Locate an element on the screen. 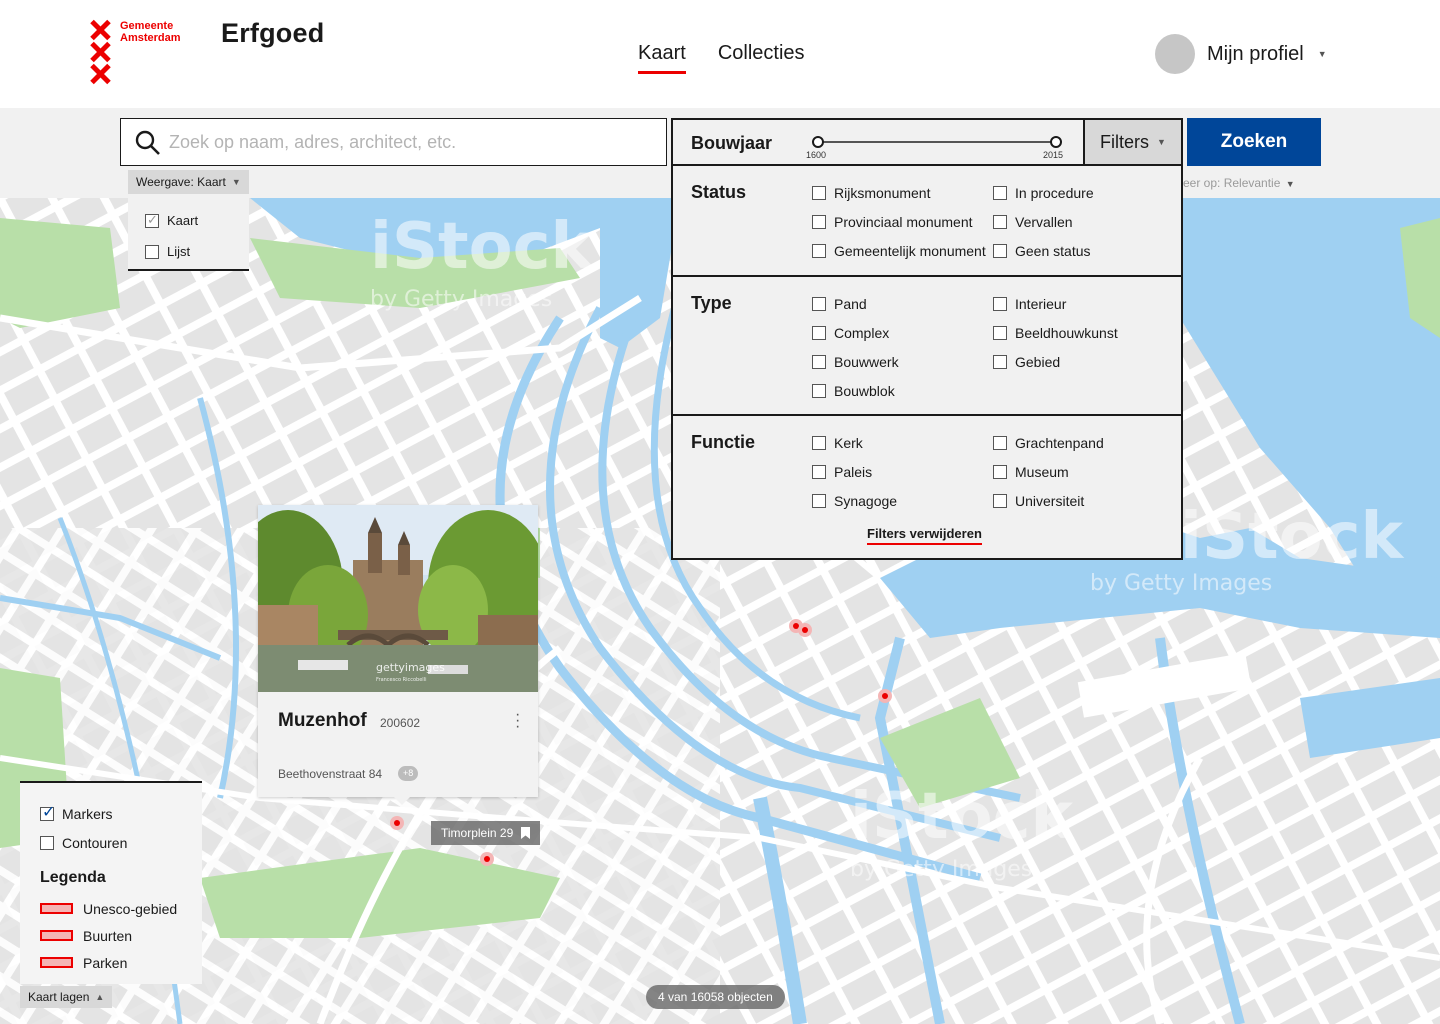 This screenshot has height=1024, width=1440. filter-option-label: Synagoge is located at coordinates (866, 500).